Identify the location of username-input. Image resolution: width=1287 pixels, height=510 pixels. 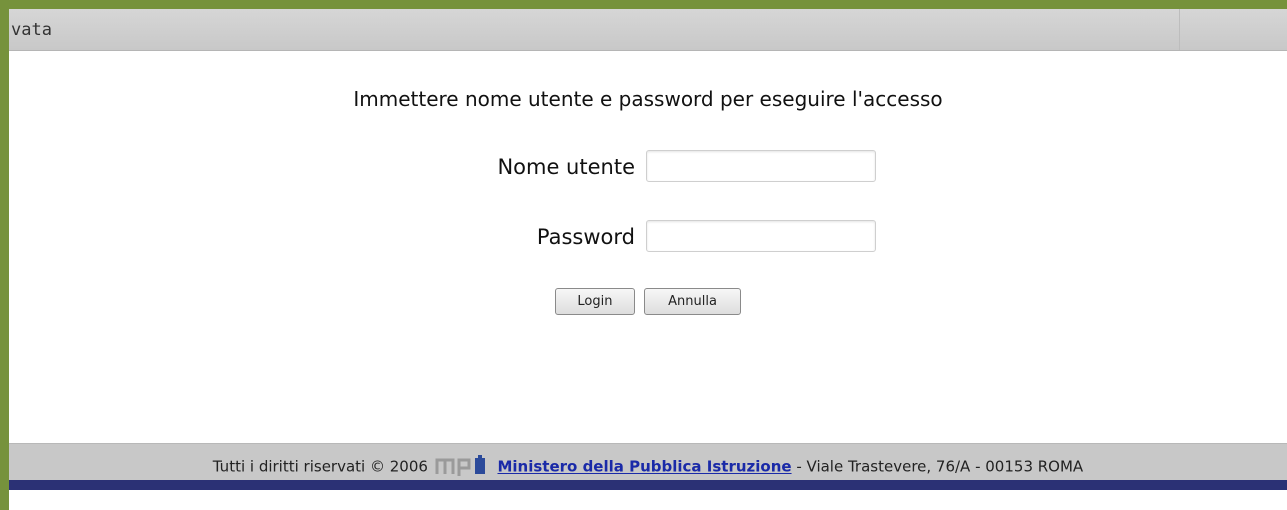
(761, 166).